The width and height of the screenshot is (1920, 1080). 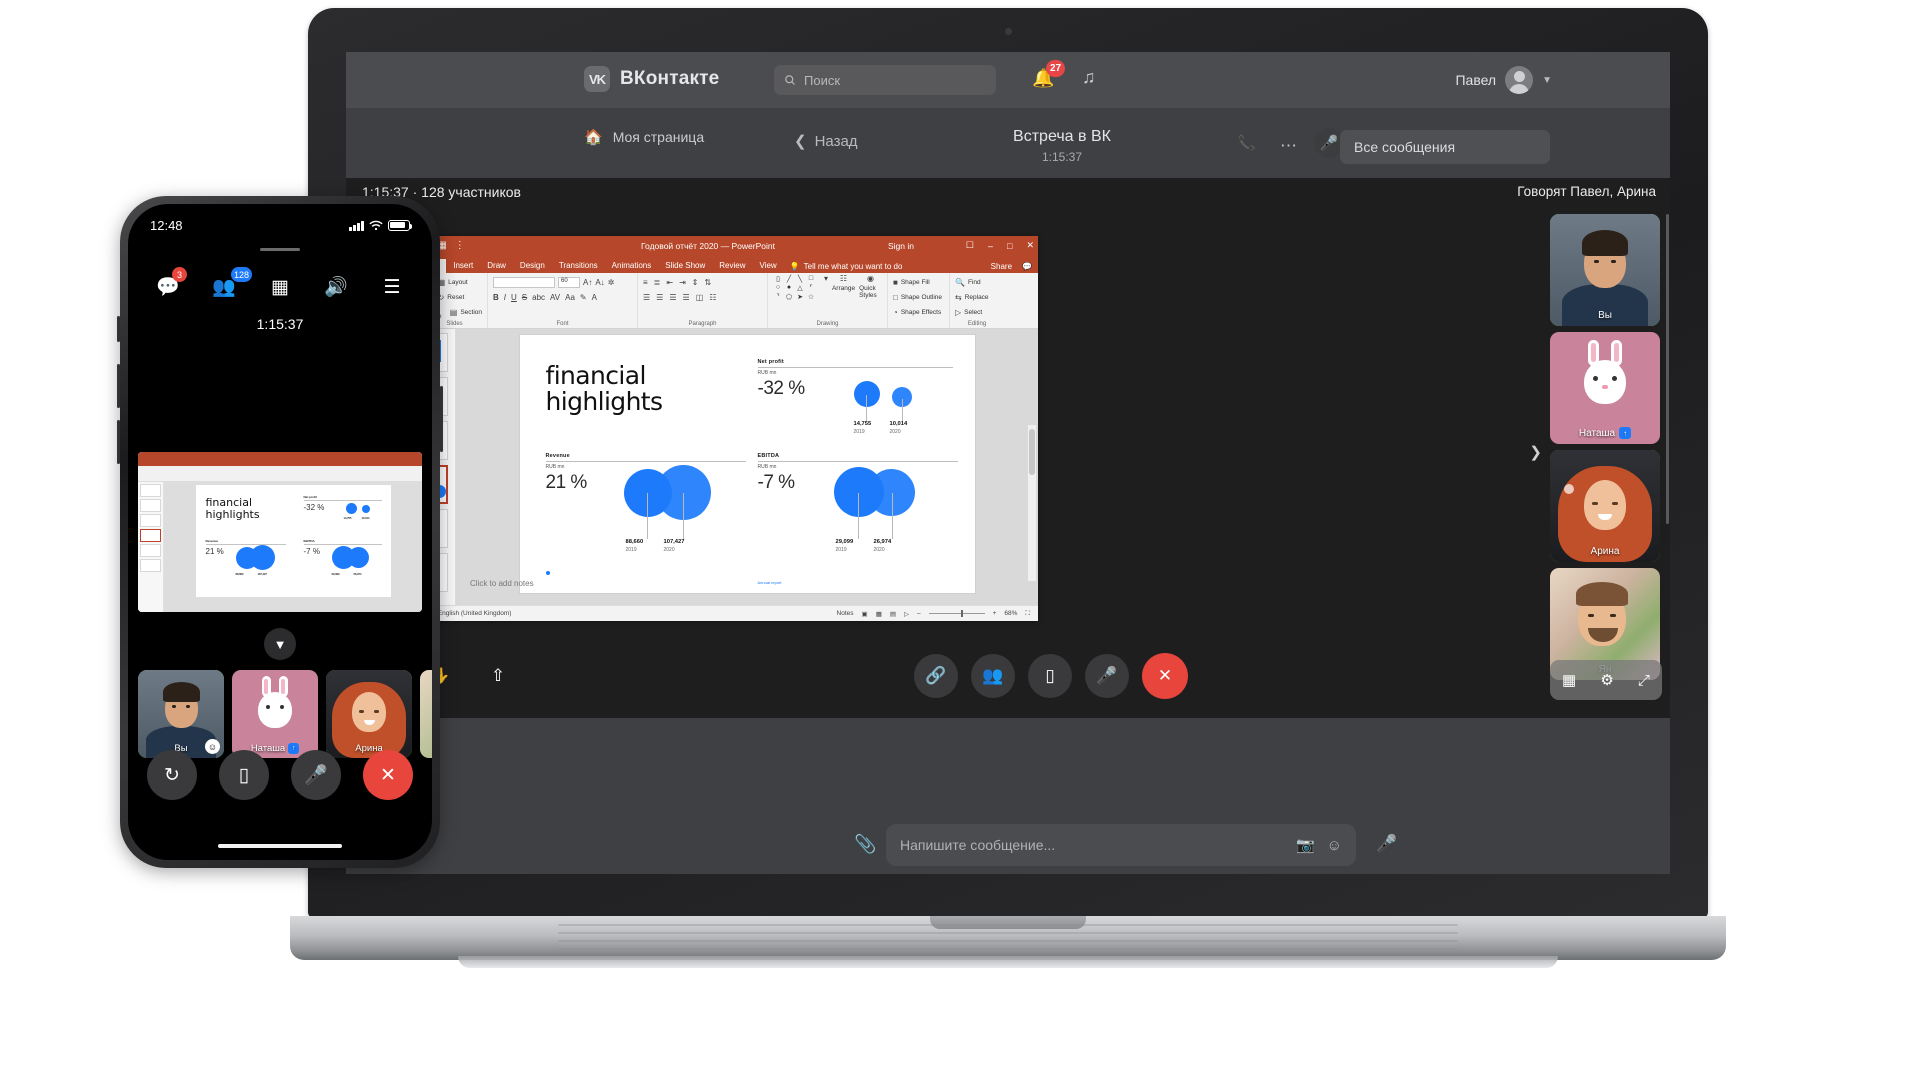 What do you see at coordinates (995, 613) in the screenshot?
I see `zoom-in-icon: +` at bounding box center [995, 613].